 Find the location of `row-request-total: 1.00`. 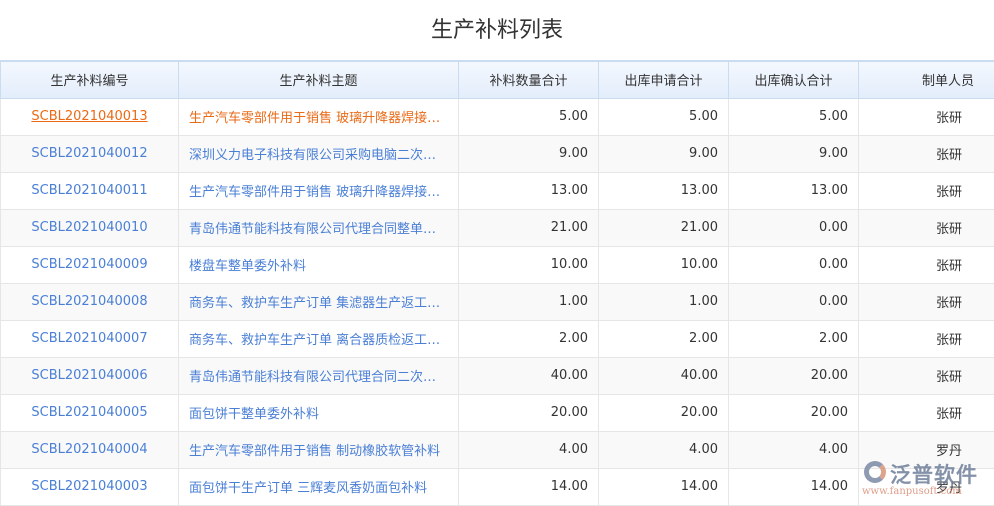

row-request-total: 1.00 is located at coordinates (663, 301).